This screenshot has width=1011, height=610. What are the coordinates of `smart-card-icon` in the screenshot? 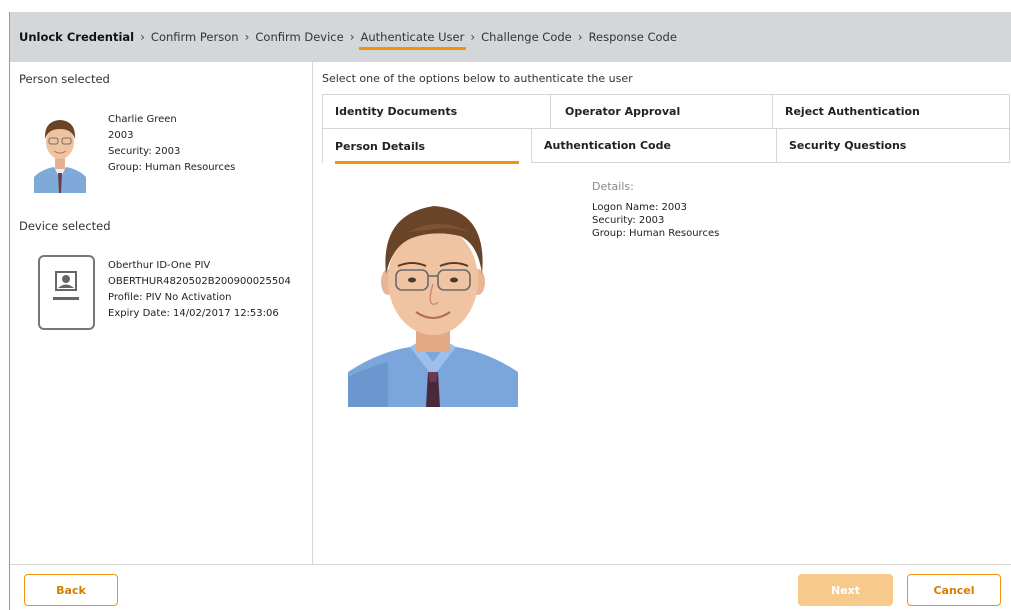 It's located at (66, 292).